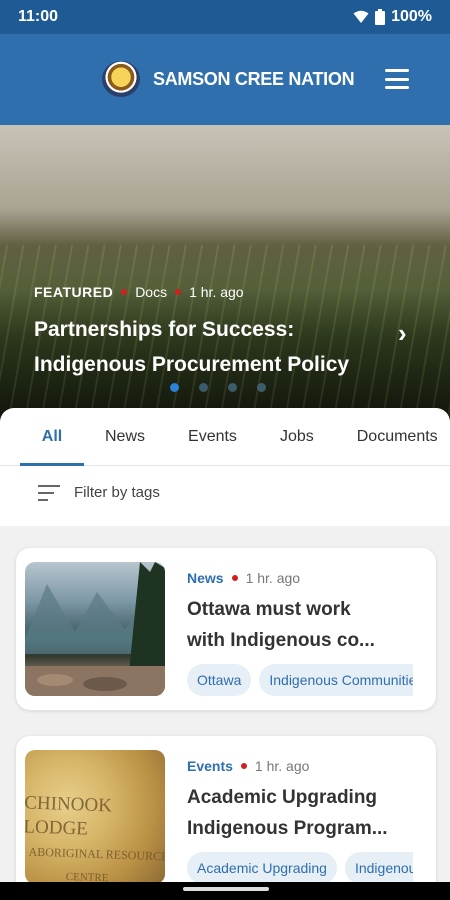  I want to click on filter-by-tags-button: Filter by tags, so click(99, 492).